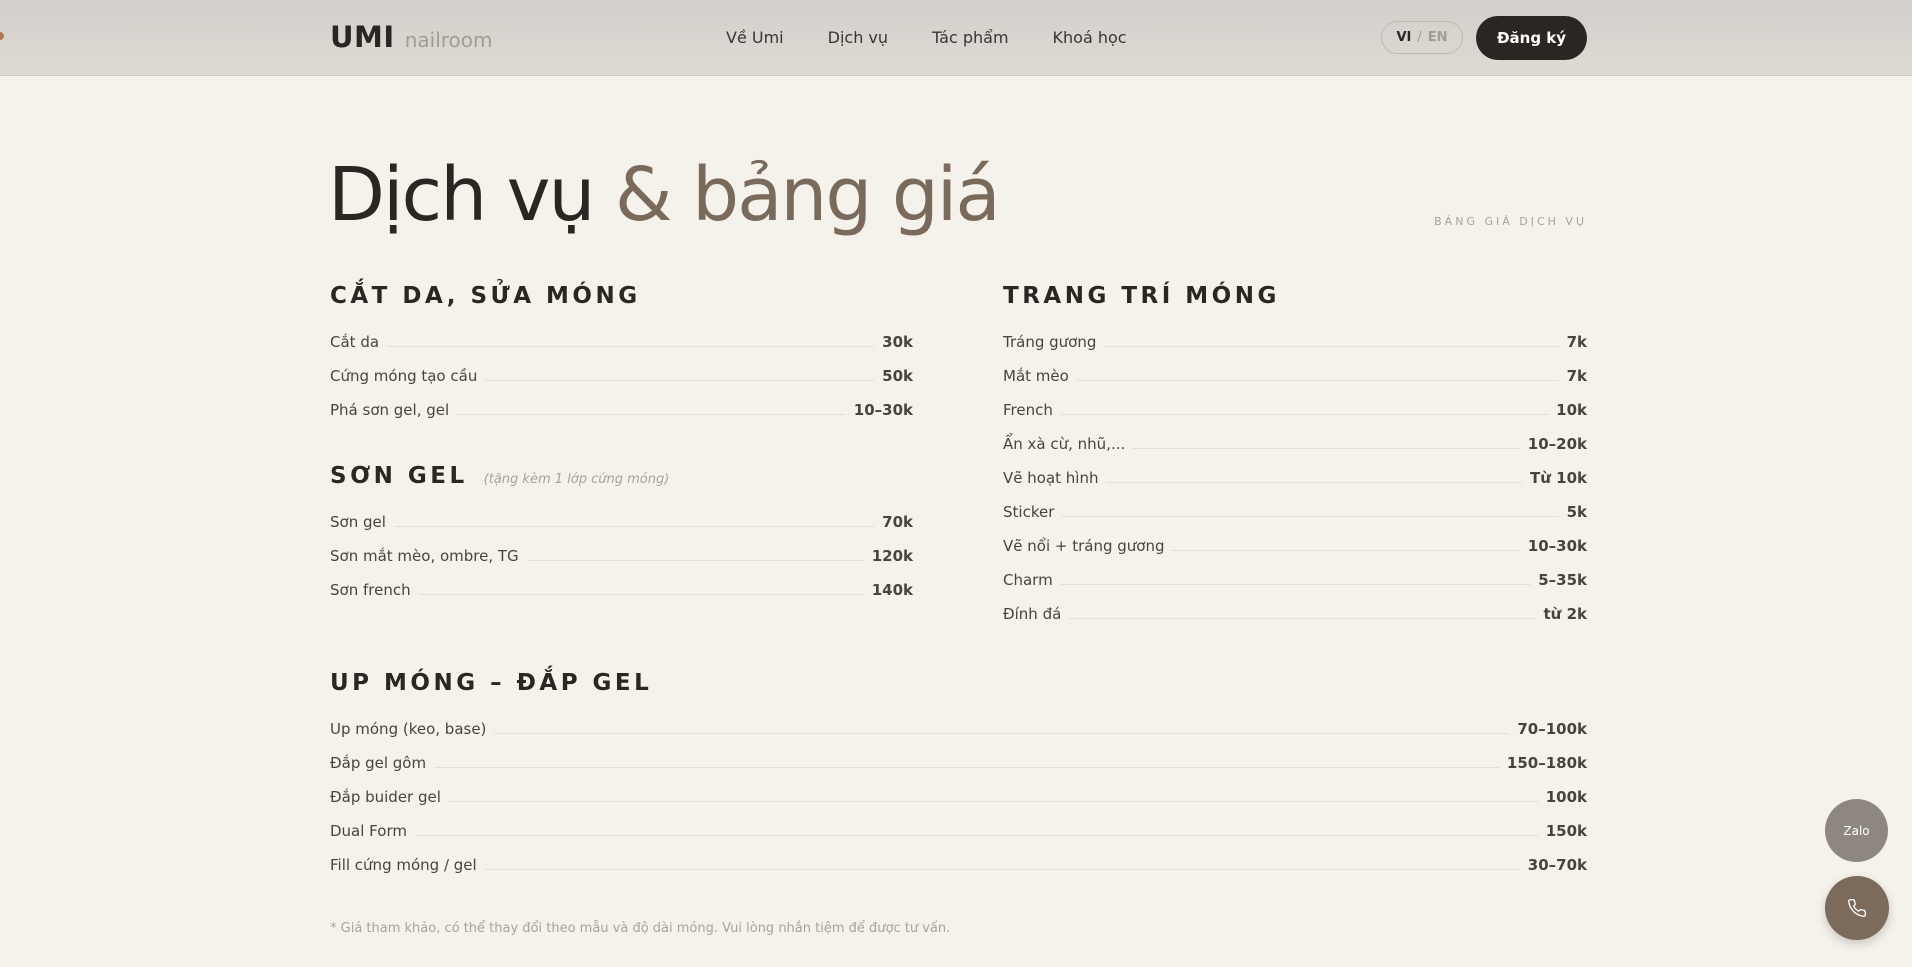  What do you see at coordinates (1438, 37) in the screenshot?
I see `lang-en: EN` at bounding box center [1438, 37].